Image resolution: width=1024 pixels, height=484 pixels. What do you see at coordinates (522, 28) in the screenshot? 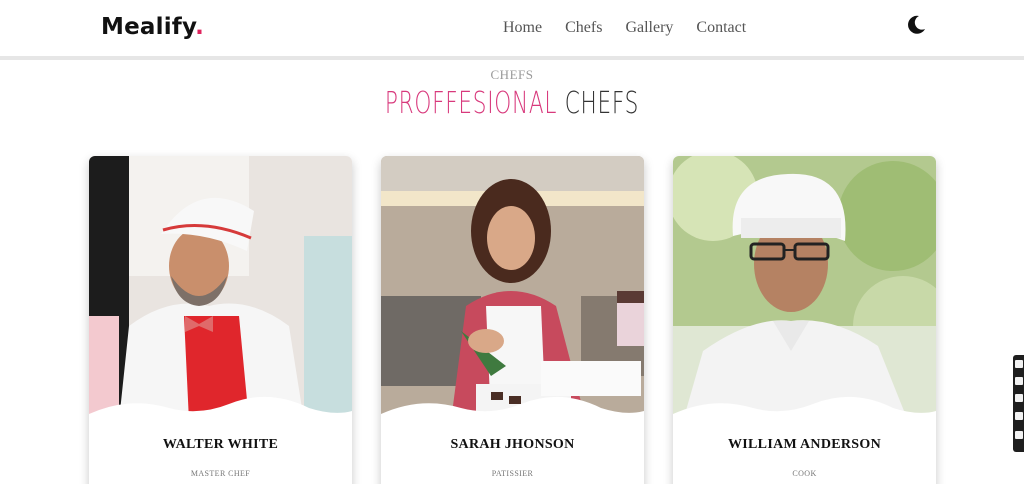
I see `nav-link-home: Home` at bounding box center [522, 28].